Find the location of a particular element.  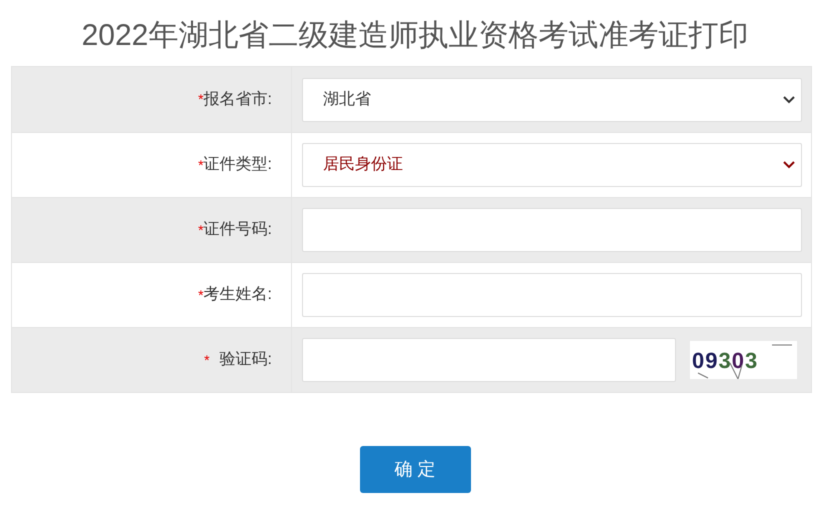

dropdown: 湖北省 is located at coordinates (552, 100).